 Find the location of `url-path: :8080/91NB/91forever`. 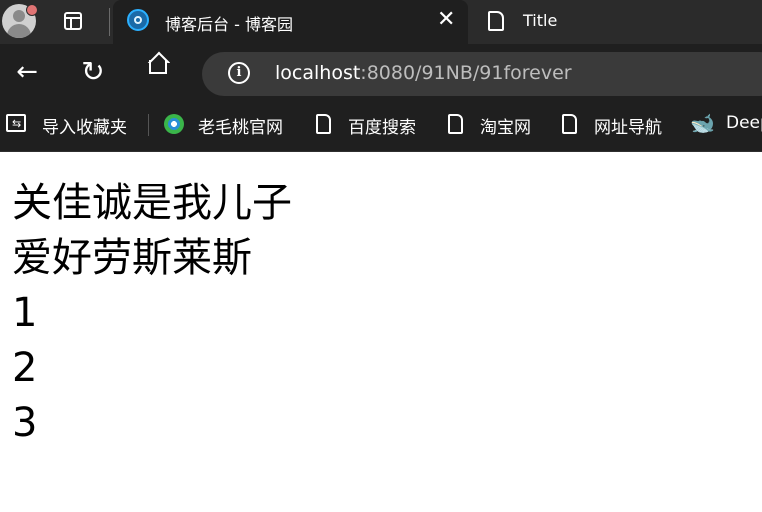

url-path: :8080/91NB/91forever is located at coordinates (466, 73).